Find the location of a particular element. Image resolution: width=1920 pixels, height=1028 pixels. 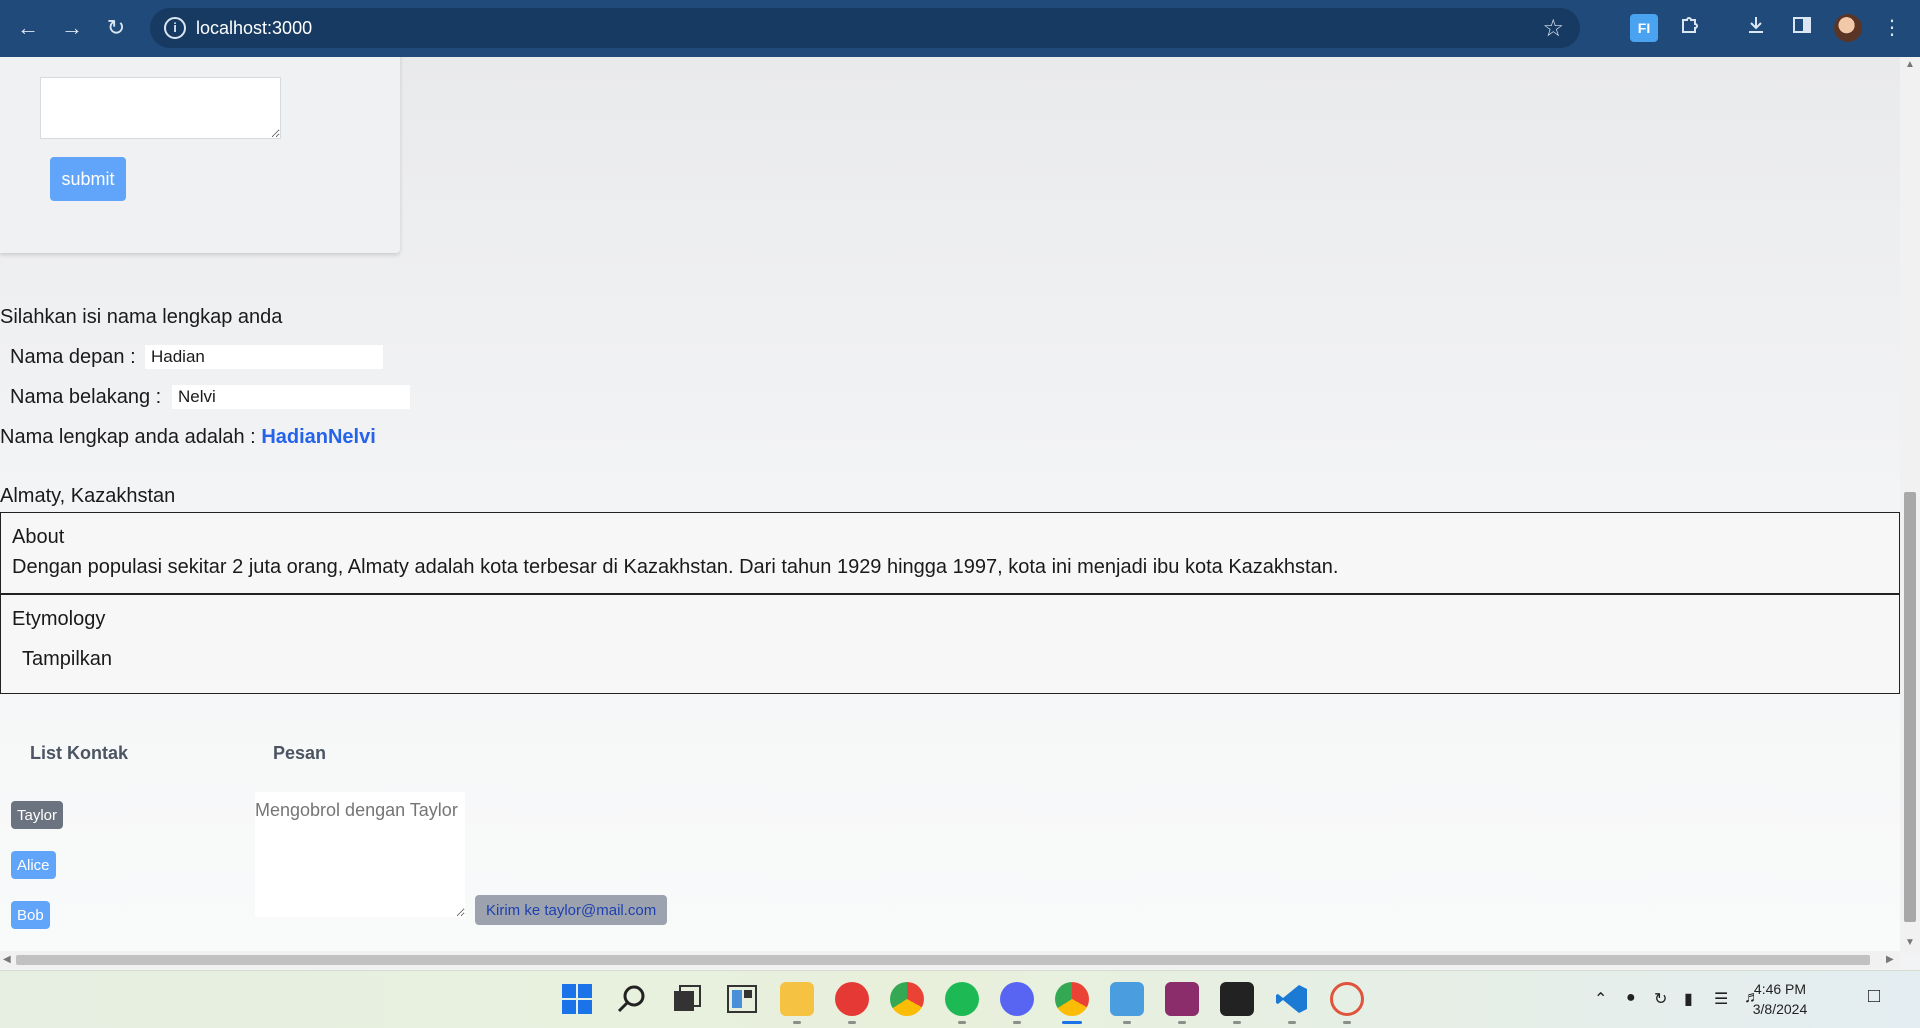

discord-icon is located at coordinates (1017, 999).